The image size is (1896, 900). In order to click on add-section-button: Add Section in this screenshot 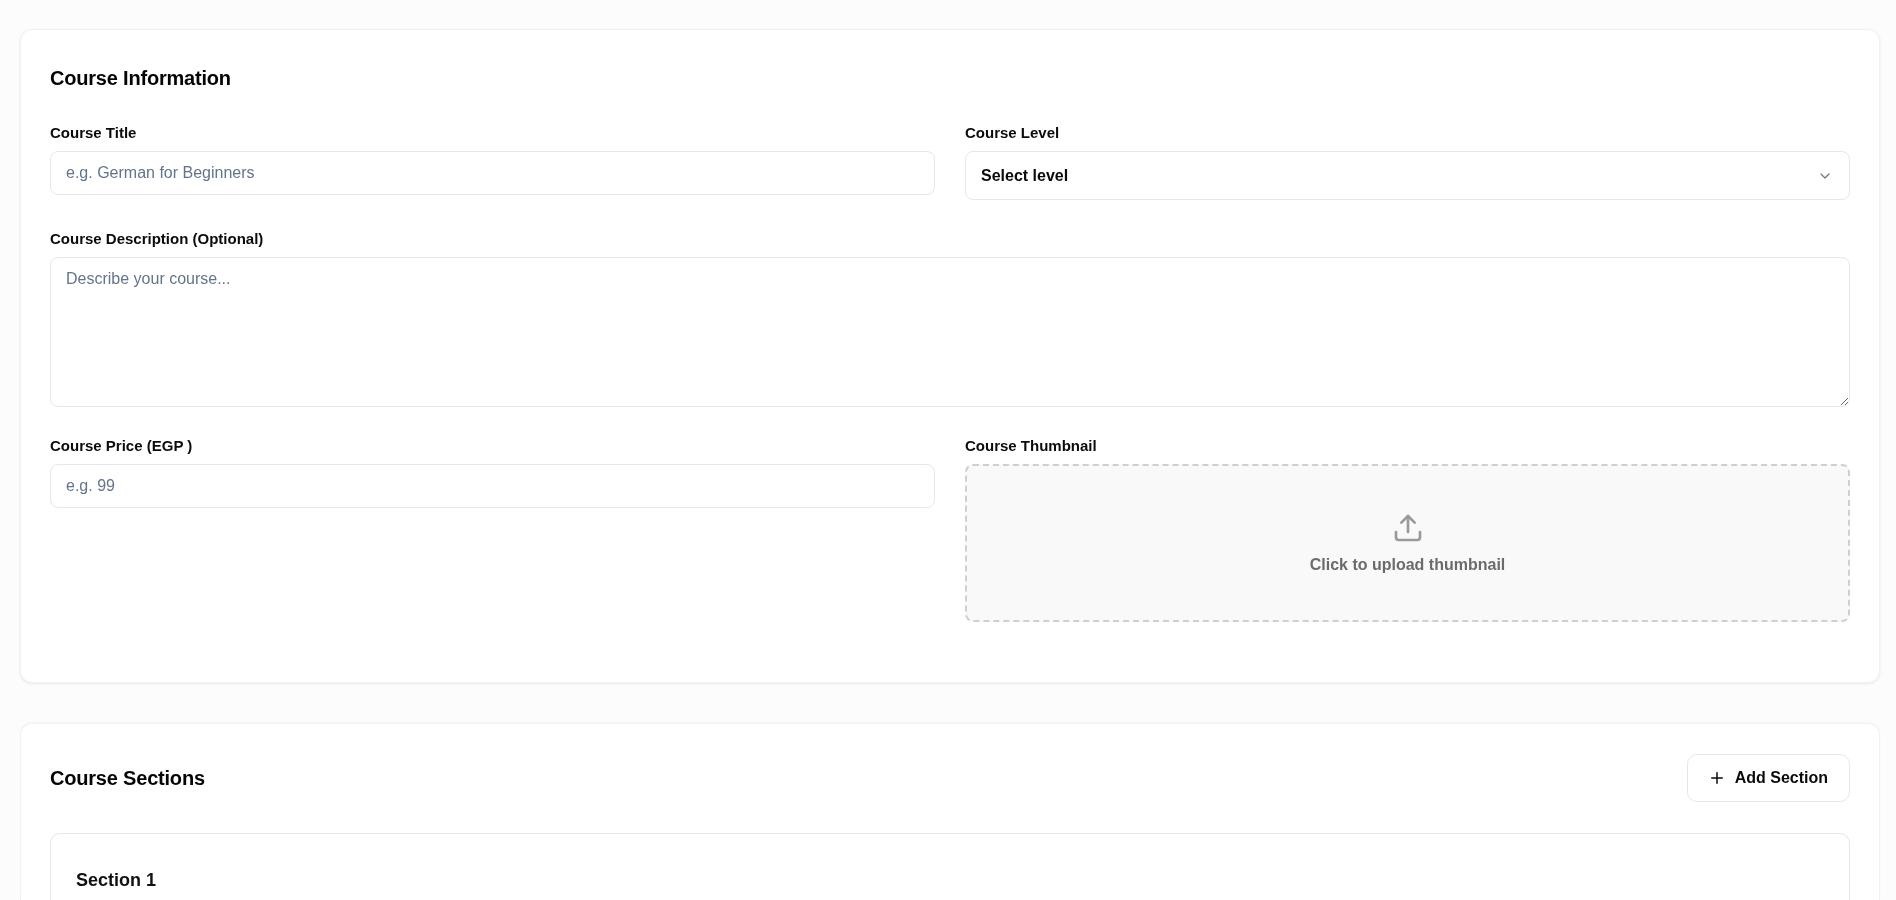, I will do `click(1768, 778)`.